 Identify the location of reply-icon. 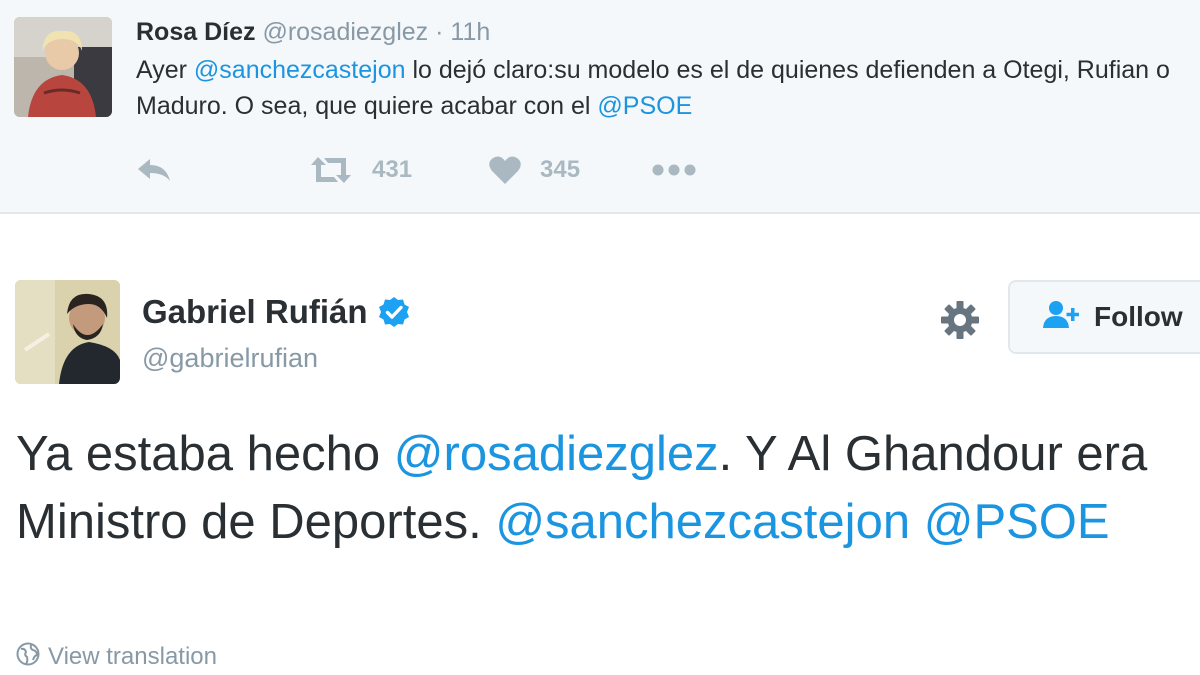
(155, 170).